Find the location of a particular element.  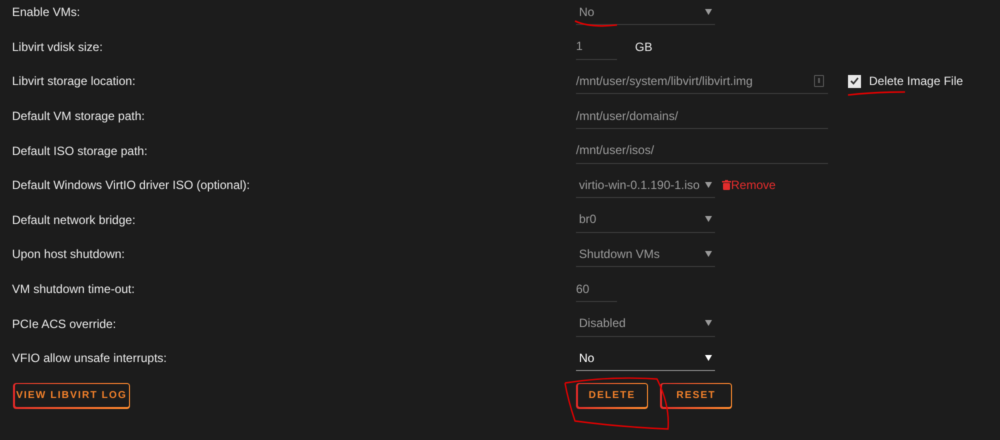

action-button: DELETE is located at coordinates (612, 395).